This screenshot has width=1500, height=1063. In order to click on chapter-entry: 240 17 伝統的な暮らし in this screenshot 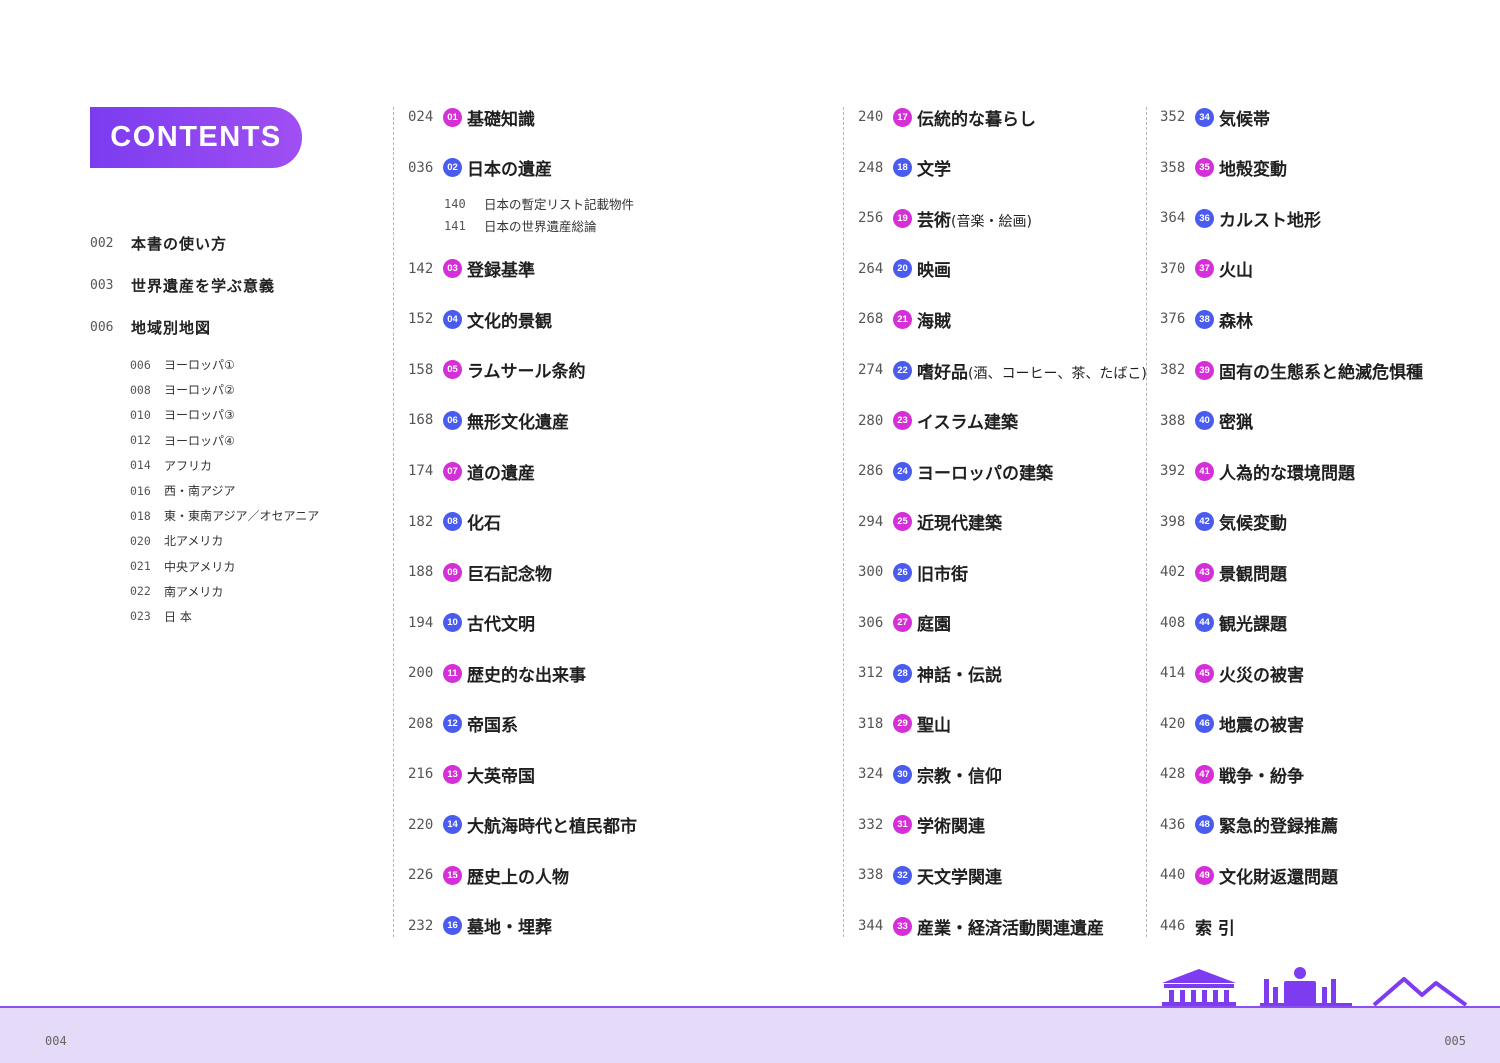, I will do `click(1002, 117)`.